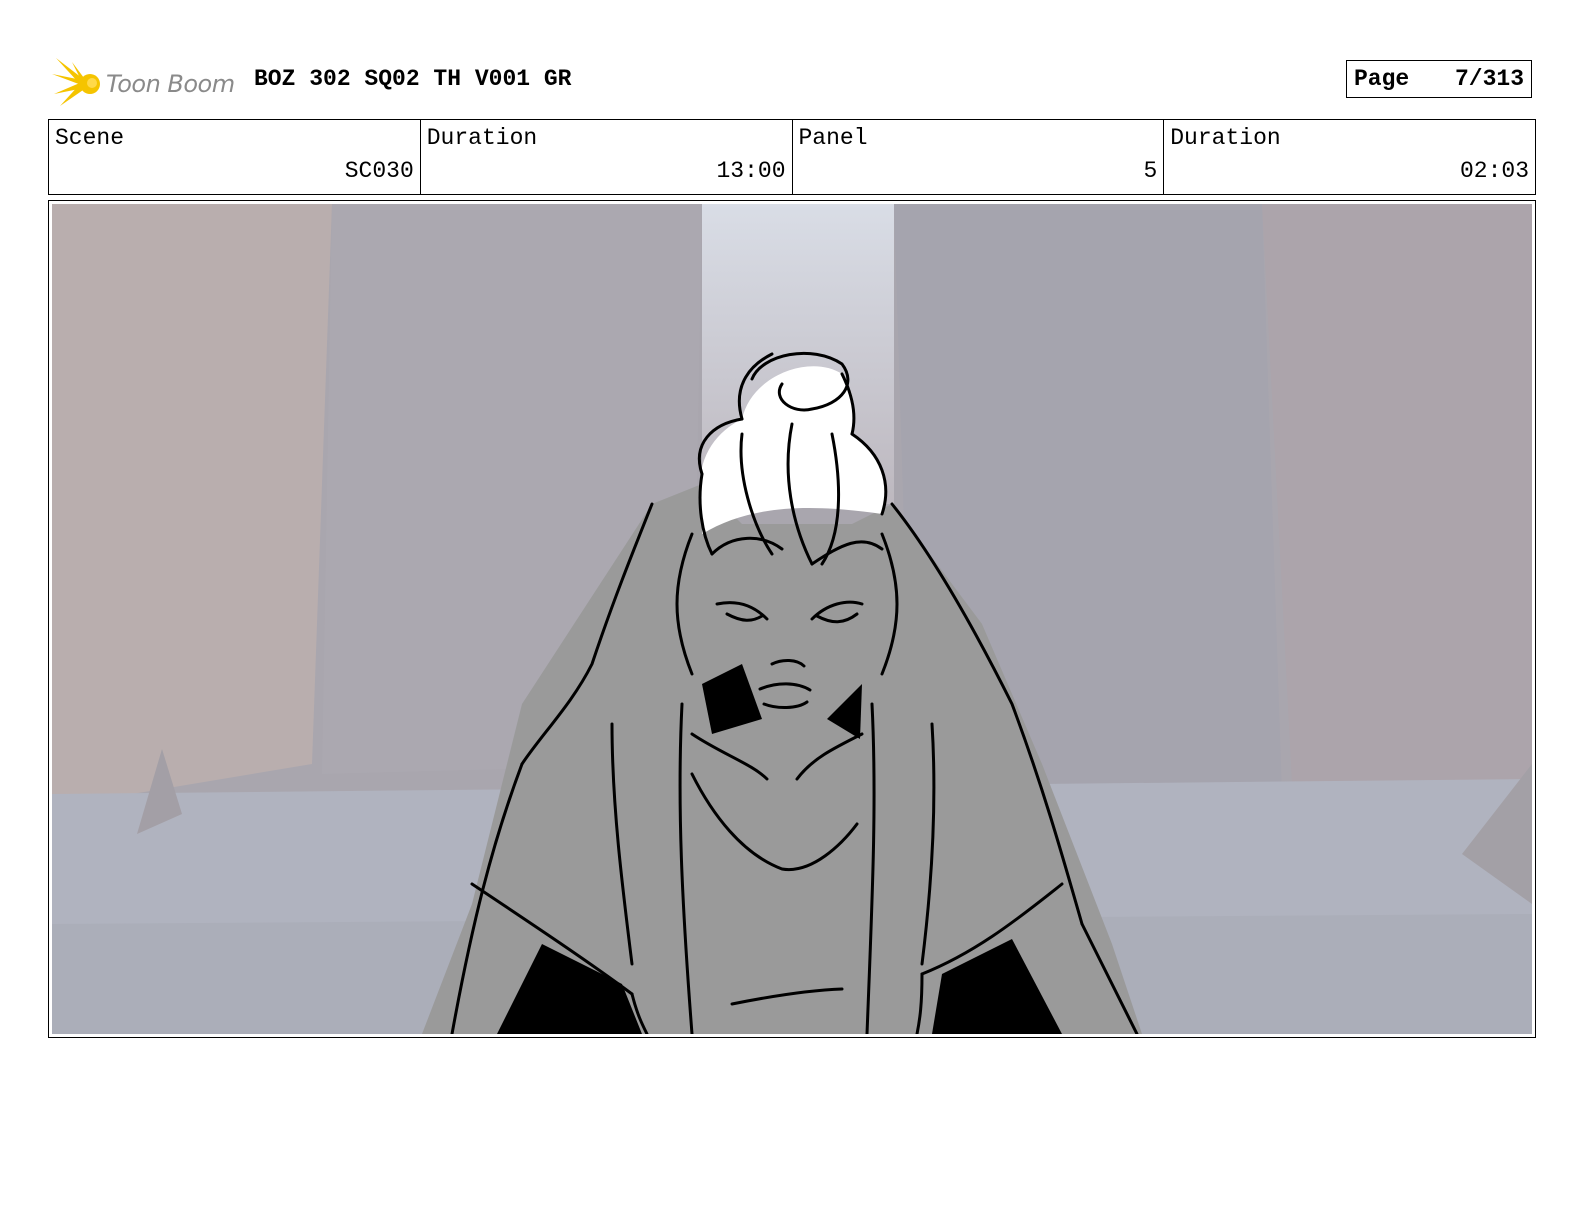  What do you see at coordinates (979, 157) in the screenshot?
I see `panel-cell: Panel 5` at bounding box center [979, 157].